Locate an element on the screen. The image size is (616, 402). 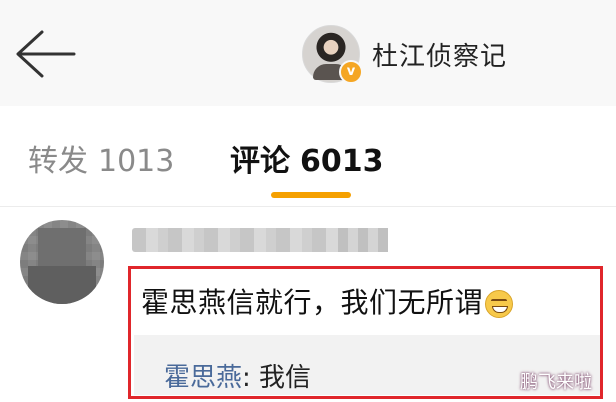
reply-author-link: 霍思燕 is located at coordinates (203, 378).